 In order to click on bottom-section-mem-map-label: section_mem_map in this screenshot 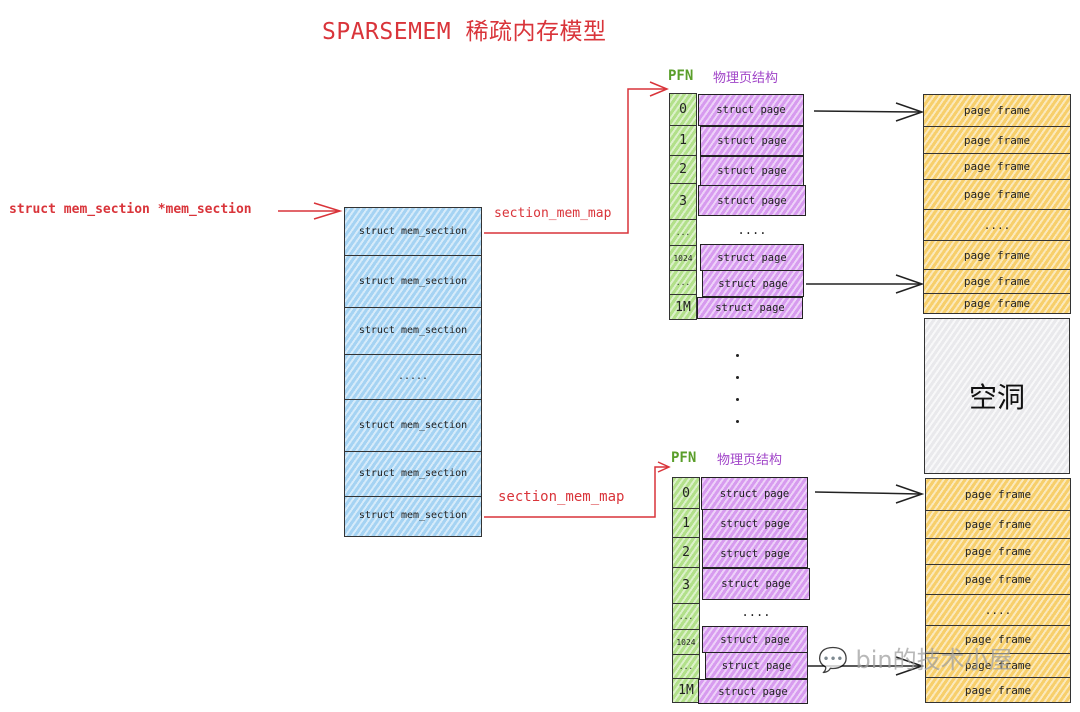, I will do `click(561, 497)`.